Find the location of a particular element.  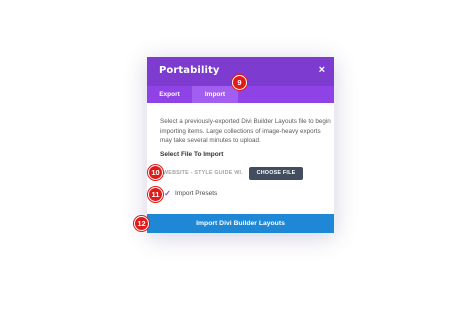

step-badge-10: 10 is located at coordinates (155, 172).